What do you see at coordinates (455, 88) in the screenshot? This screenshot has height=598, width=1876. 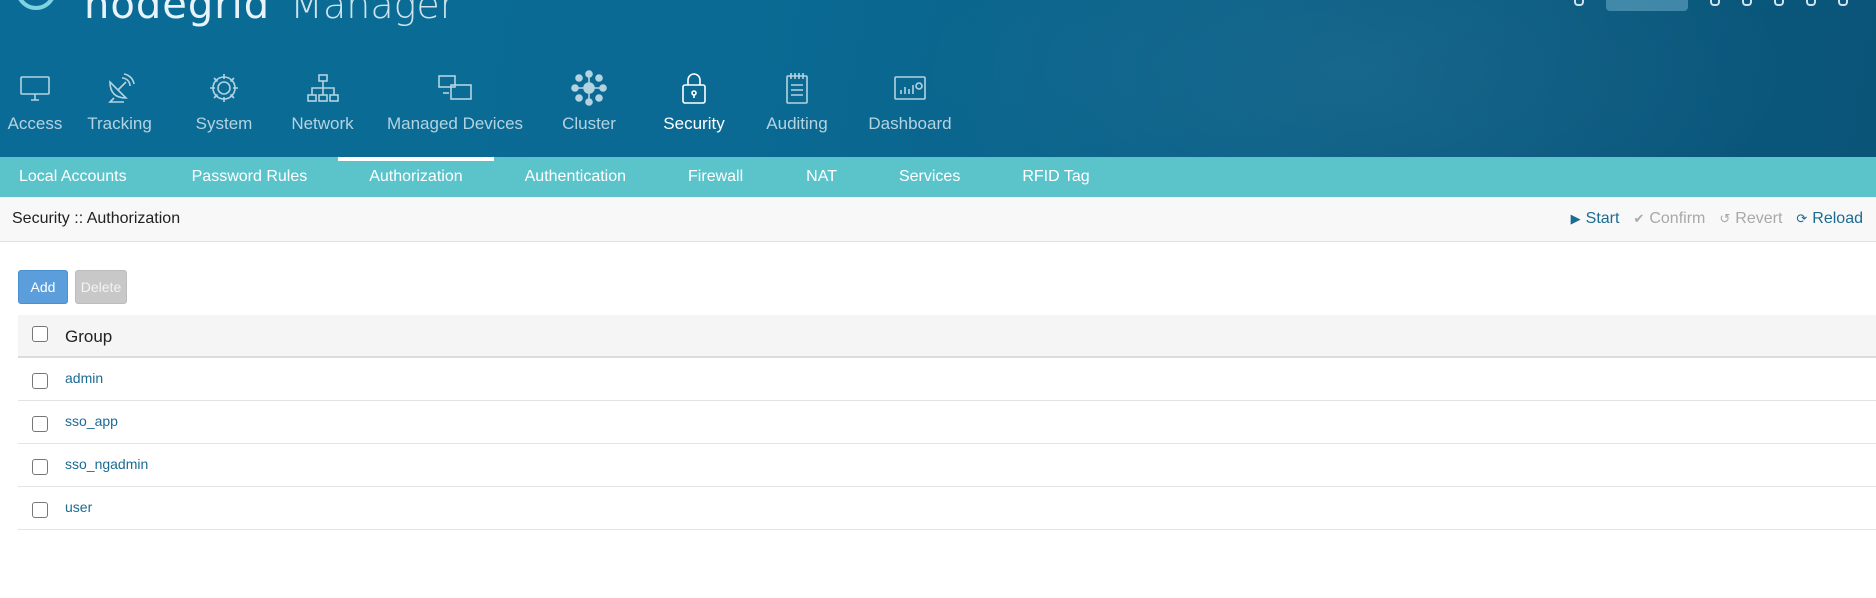 I see `devices-icon` at bounding box center [455, 88].